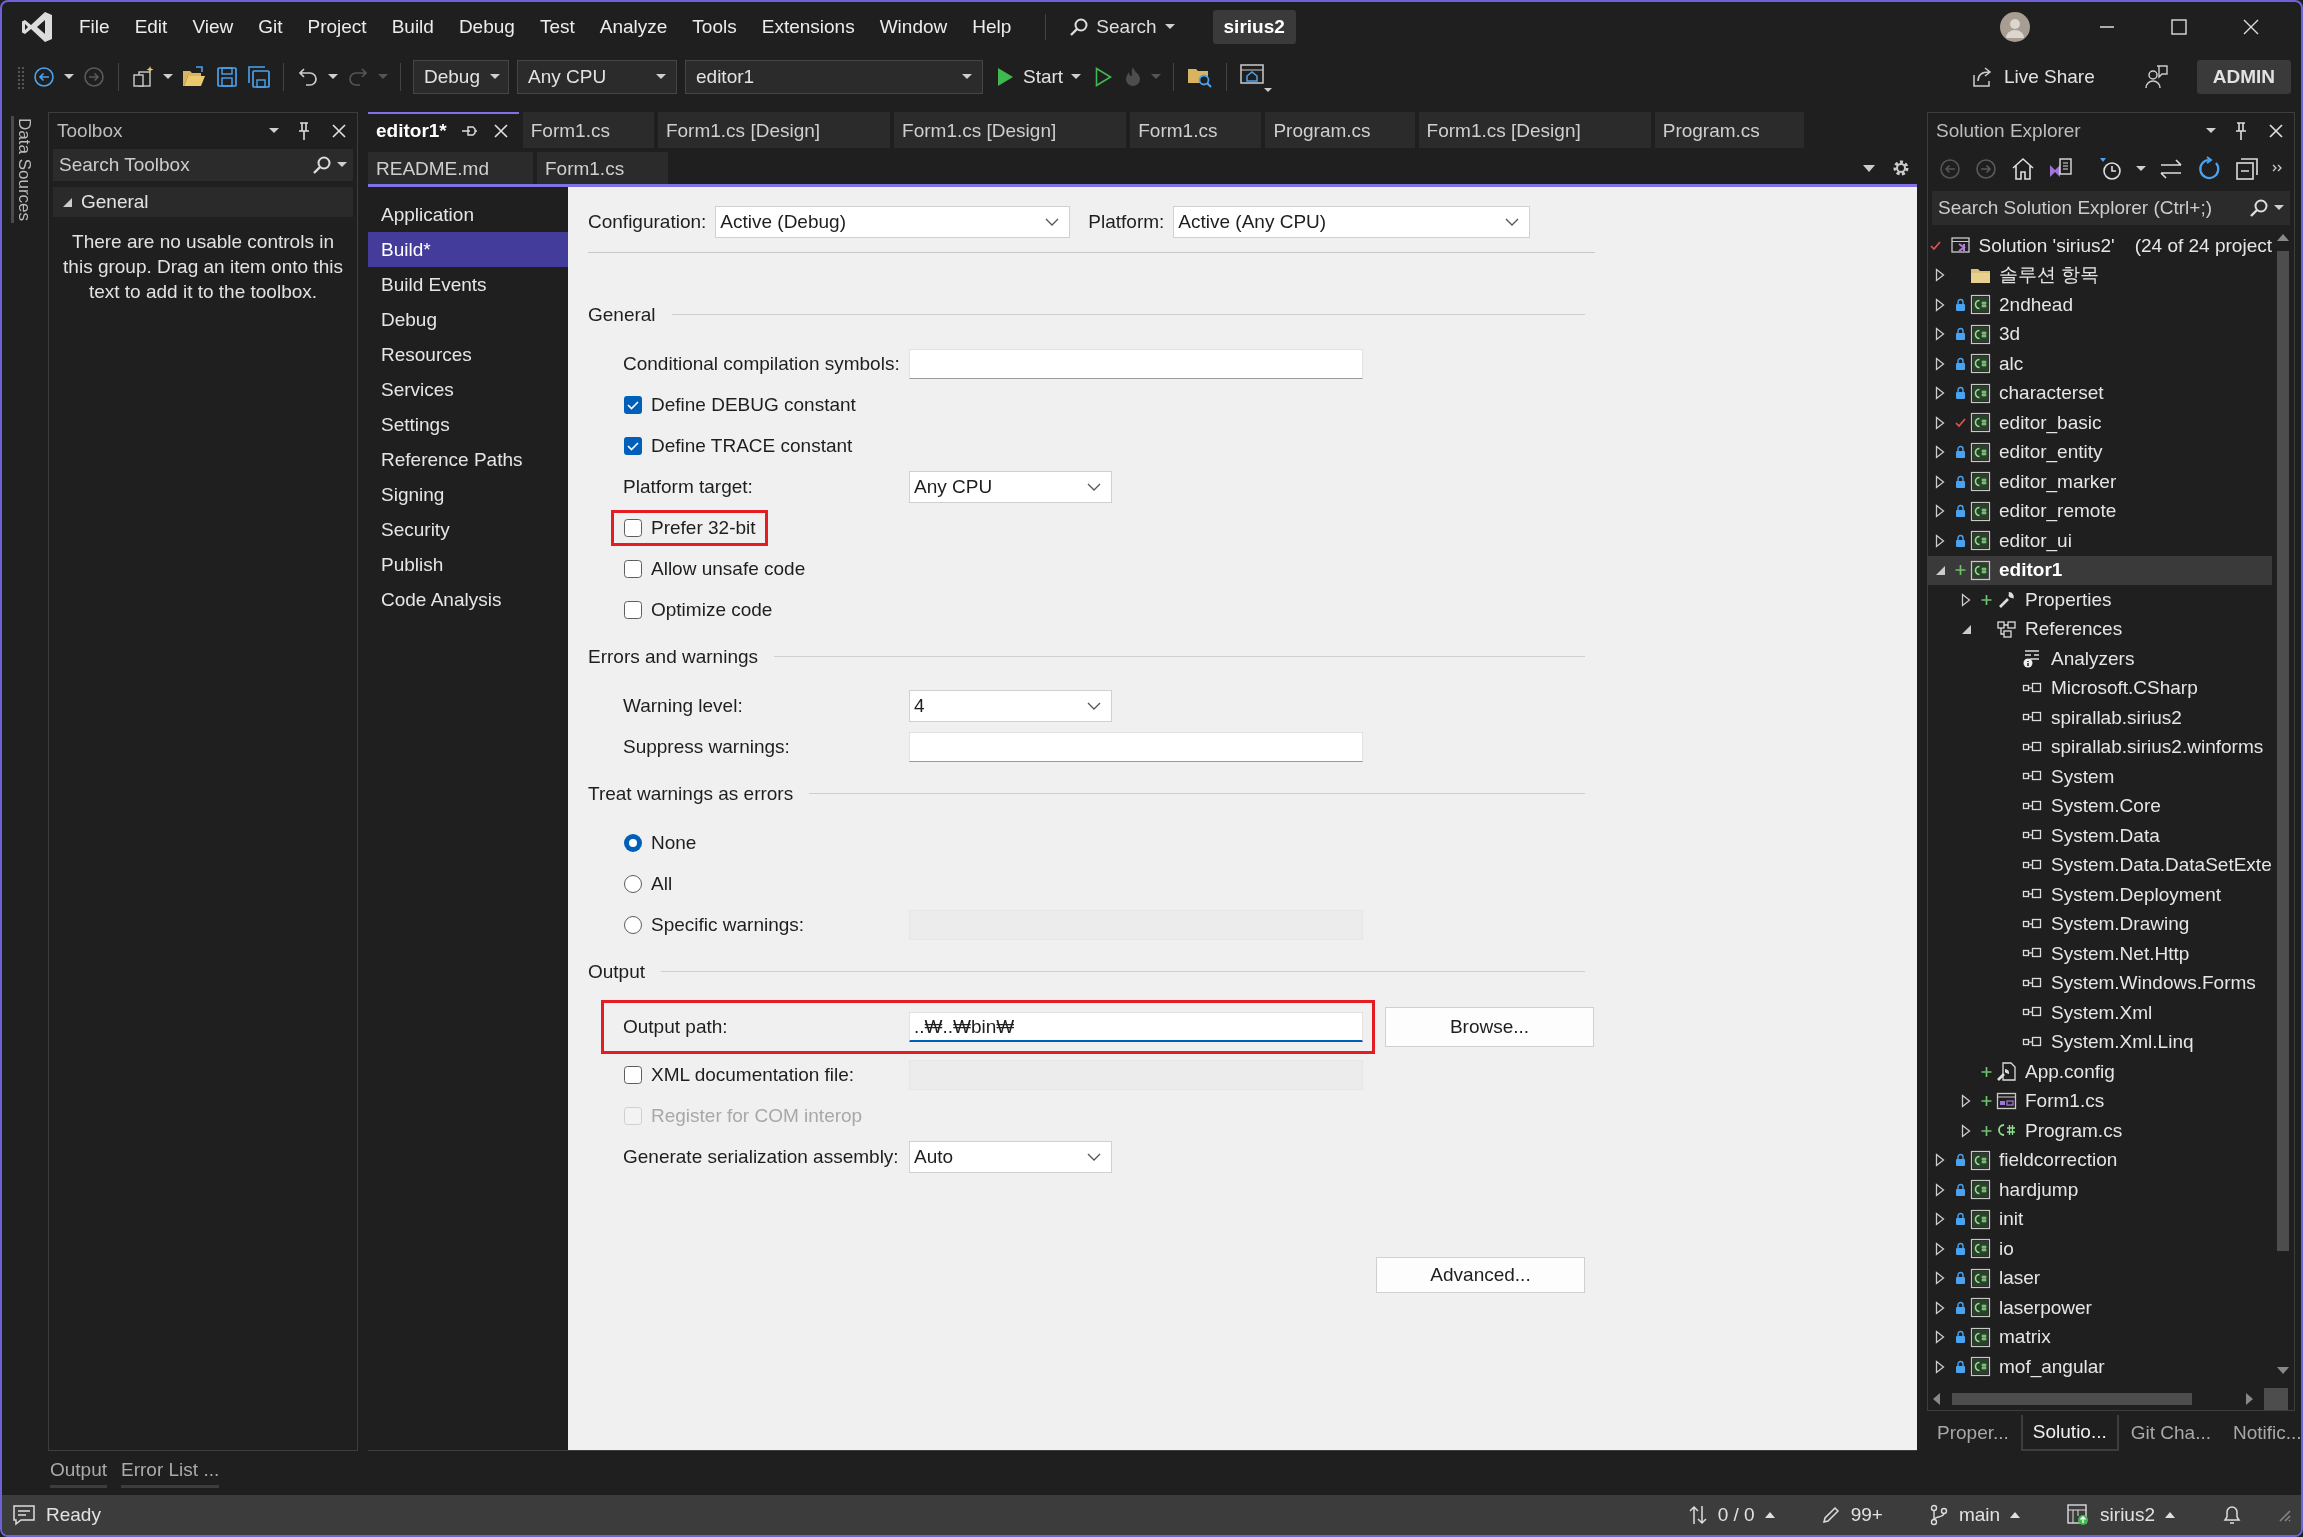  I want to click on tree-item: characterset, so click(2100, 393).